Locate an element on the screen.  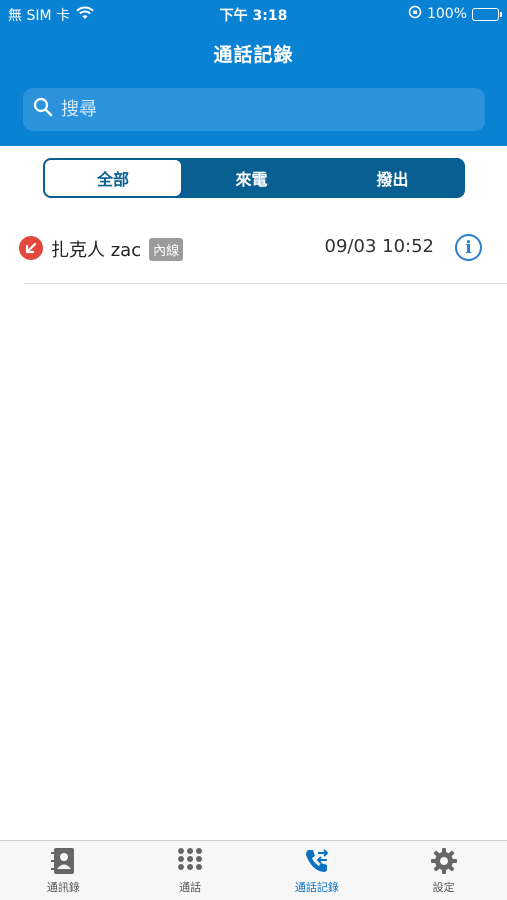
caller-name-group: 扎克人 zac 內線 is located at coordinates (117, 249).